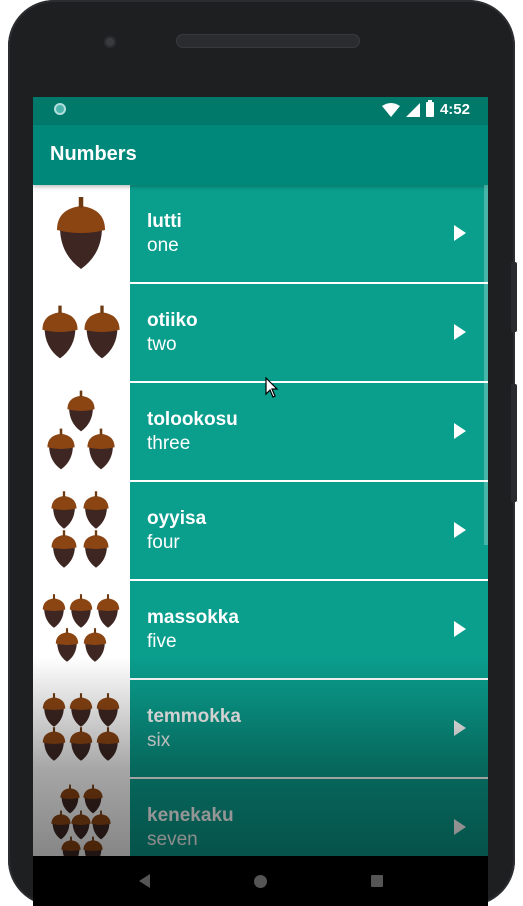  What do you see at coordinates (376, 881) in the screenshot?
I see `recents-icon` at bounding box center [376, 881].